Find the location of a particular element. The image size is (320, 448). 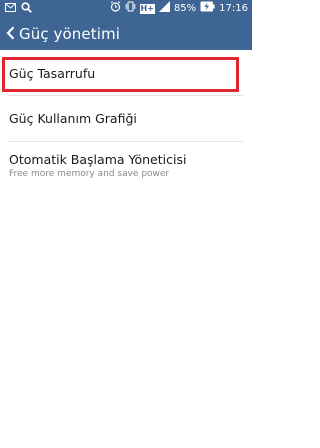

cell-signal-icon is located at coordinates (164, 9).